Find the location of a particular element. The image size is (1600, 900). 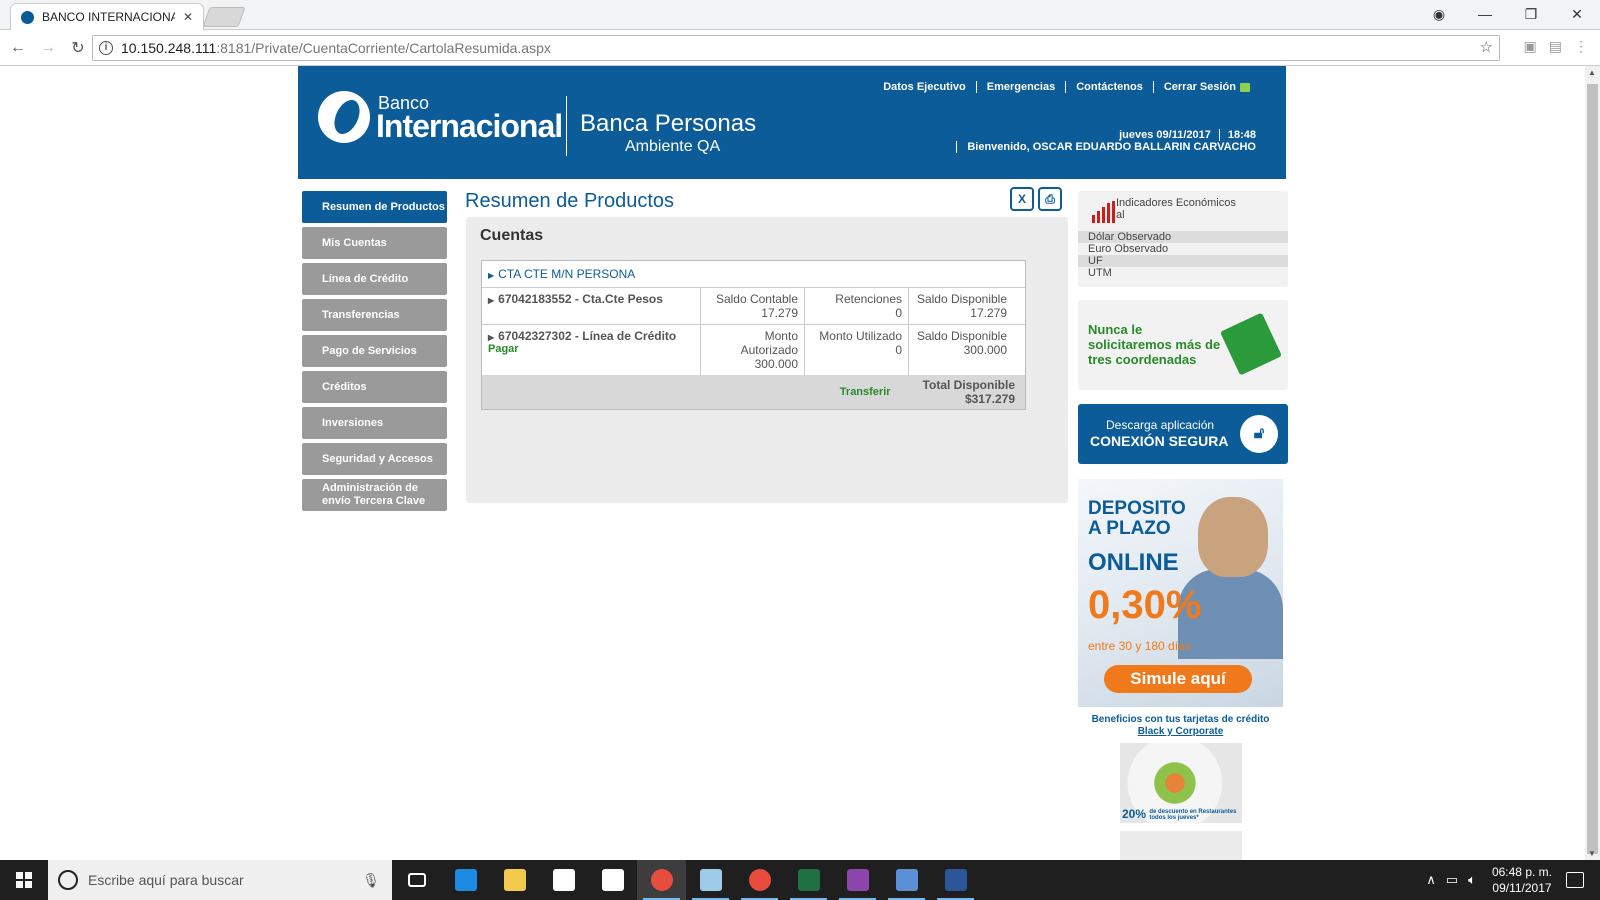

profile-icon: ◉ is located at coordinates (1439, 14).